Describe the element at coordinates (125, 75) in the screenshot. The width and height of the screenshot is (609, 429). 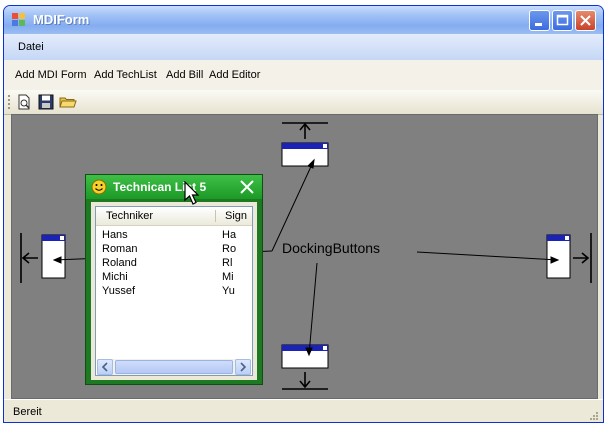
I see `add-techlist-button: Add TechList` at that location.